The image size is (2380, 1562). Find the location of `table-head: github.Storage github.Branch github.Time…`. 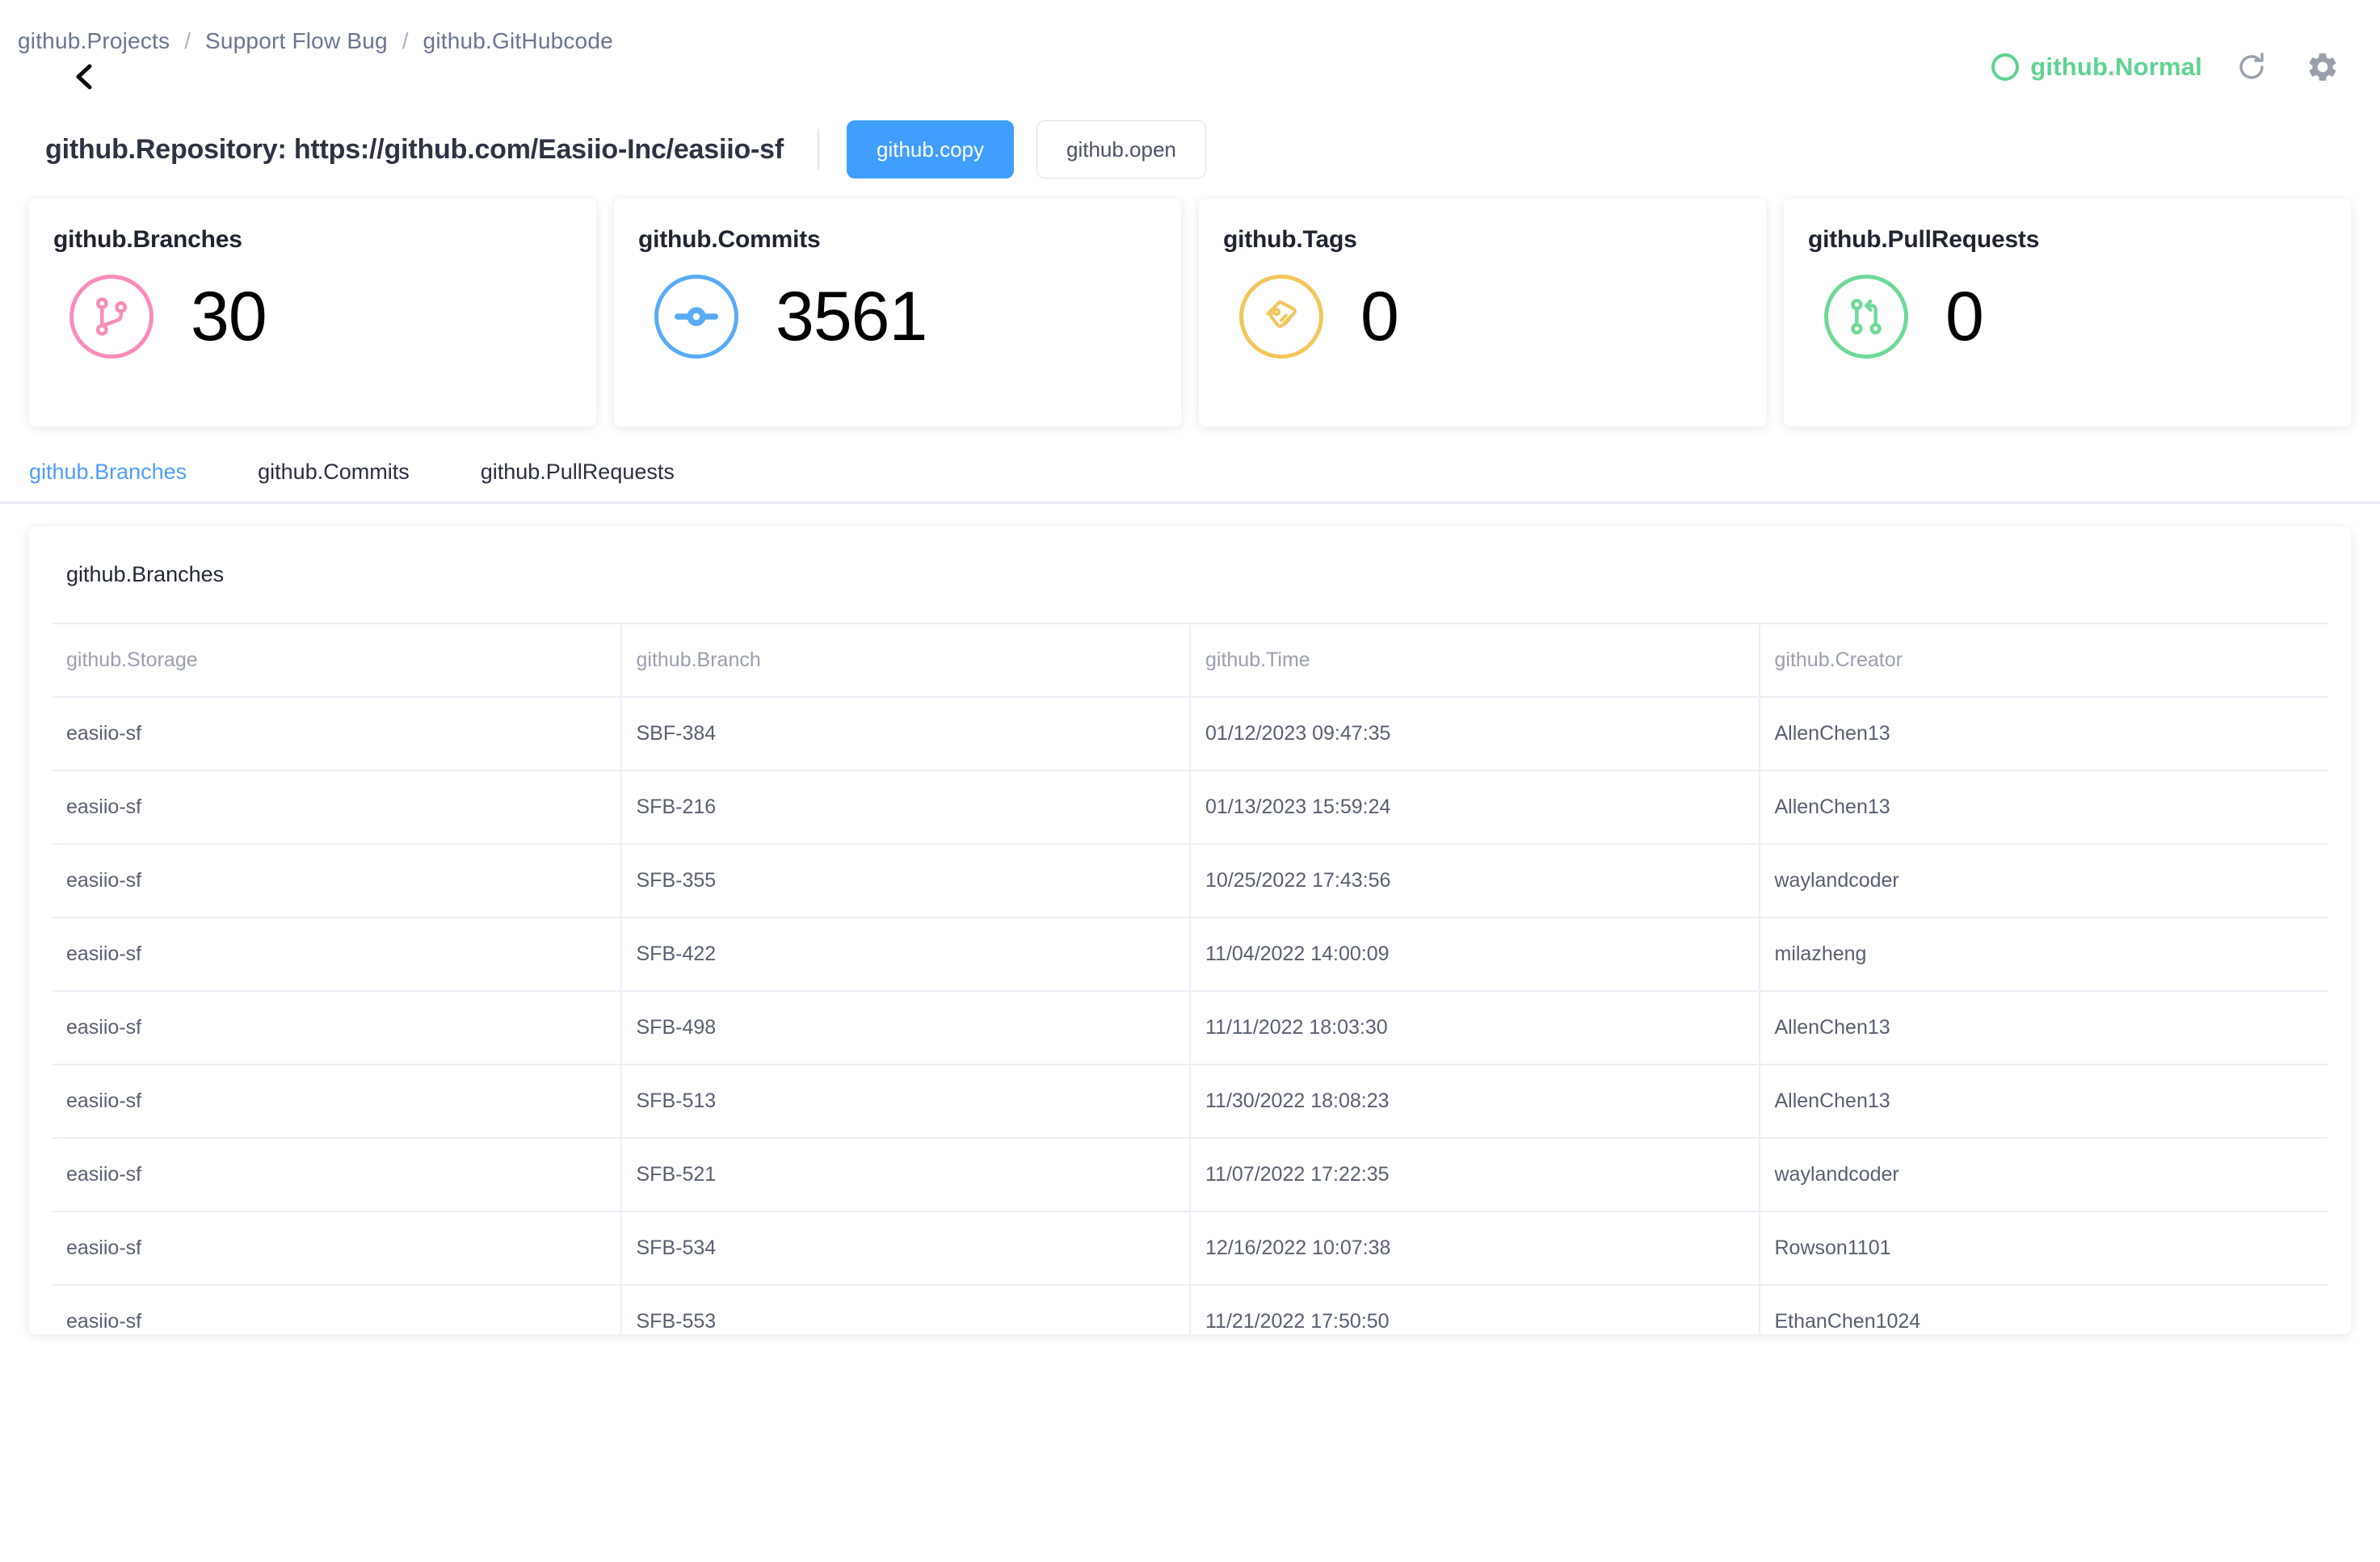

table-head: github.Storage github.Branch github.Time… is located at coordinates (1190, 660).